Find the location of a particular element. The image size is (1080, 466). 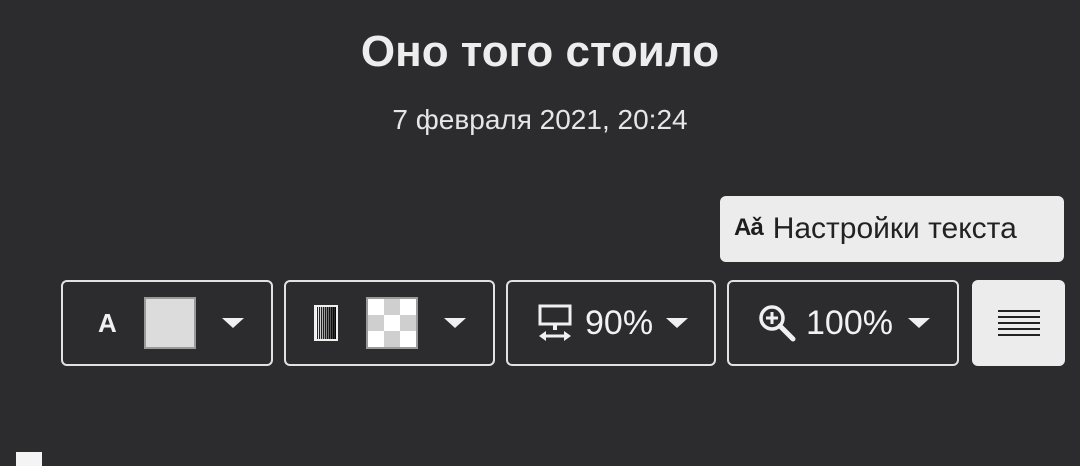

zoom-dropdown: 100% is located at coordinates (843, 323).